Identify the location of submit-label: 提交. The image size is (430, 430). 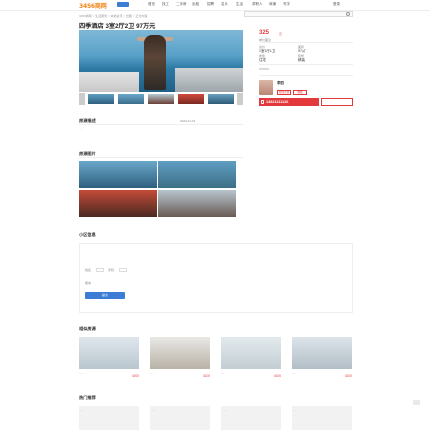
(104, 295).